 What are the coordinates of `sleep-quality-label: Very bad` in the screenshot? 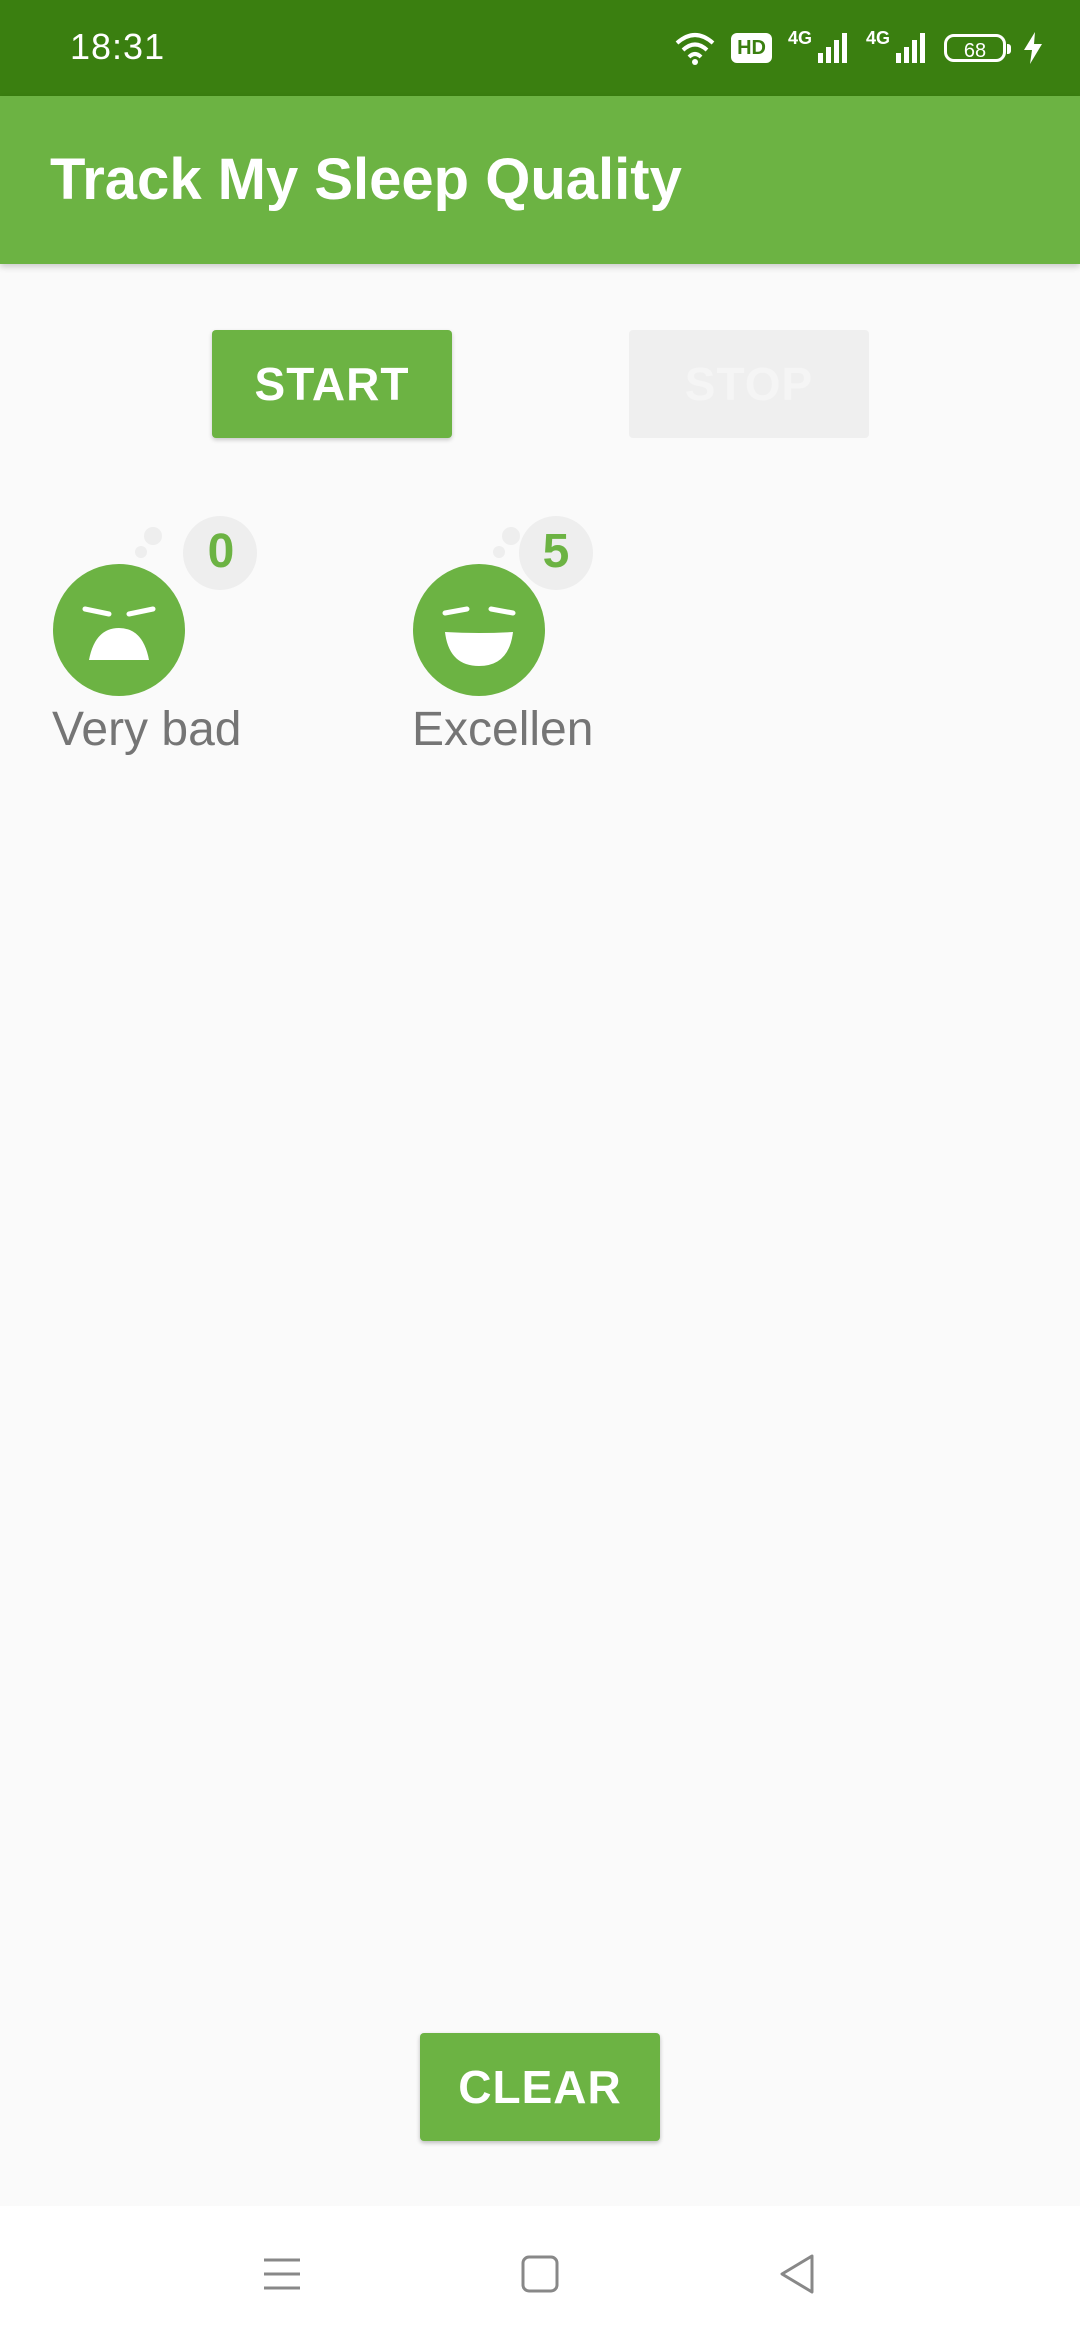 It's located at (147, 729).